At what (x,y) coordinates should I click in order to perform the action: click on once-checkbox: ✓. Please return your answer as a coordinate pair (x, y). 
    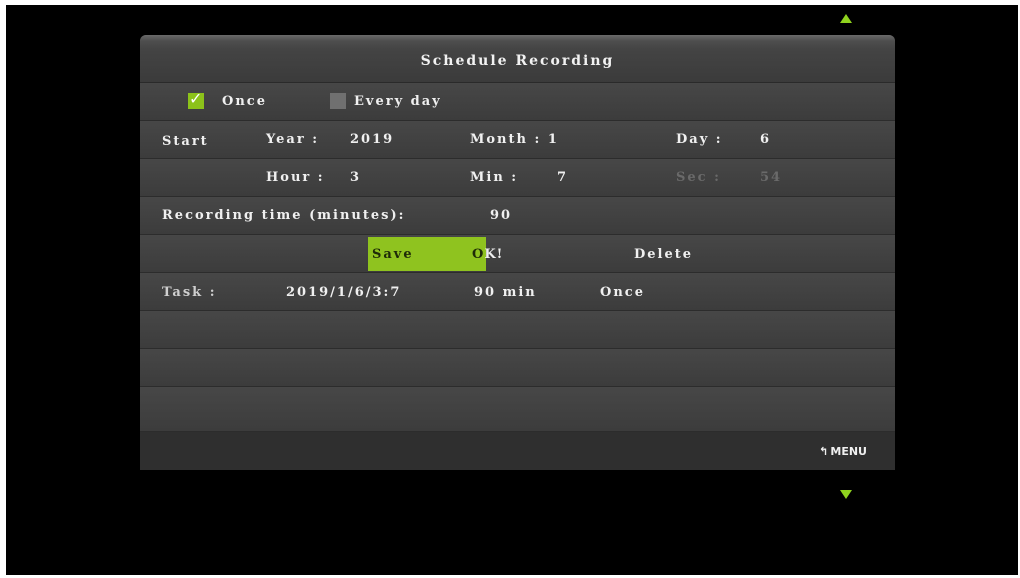
    Looking at the image, I should click on (196, 99).